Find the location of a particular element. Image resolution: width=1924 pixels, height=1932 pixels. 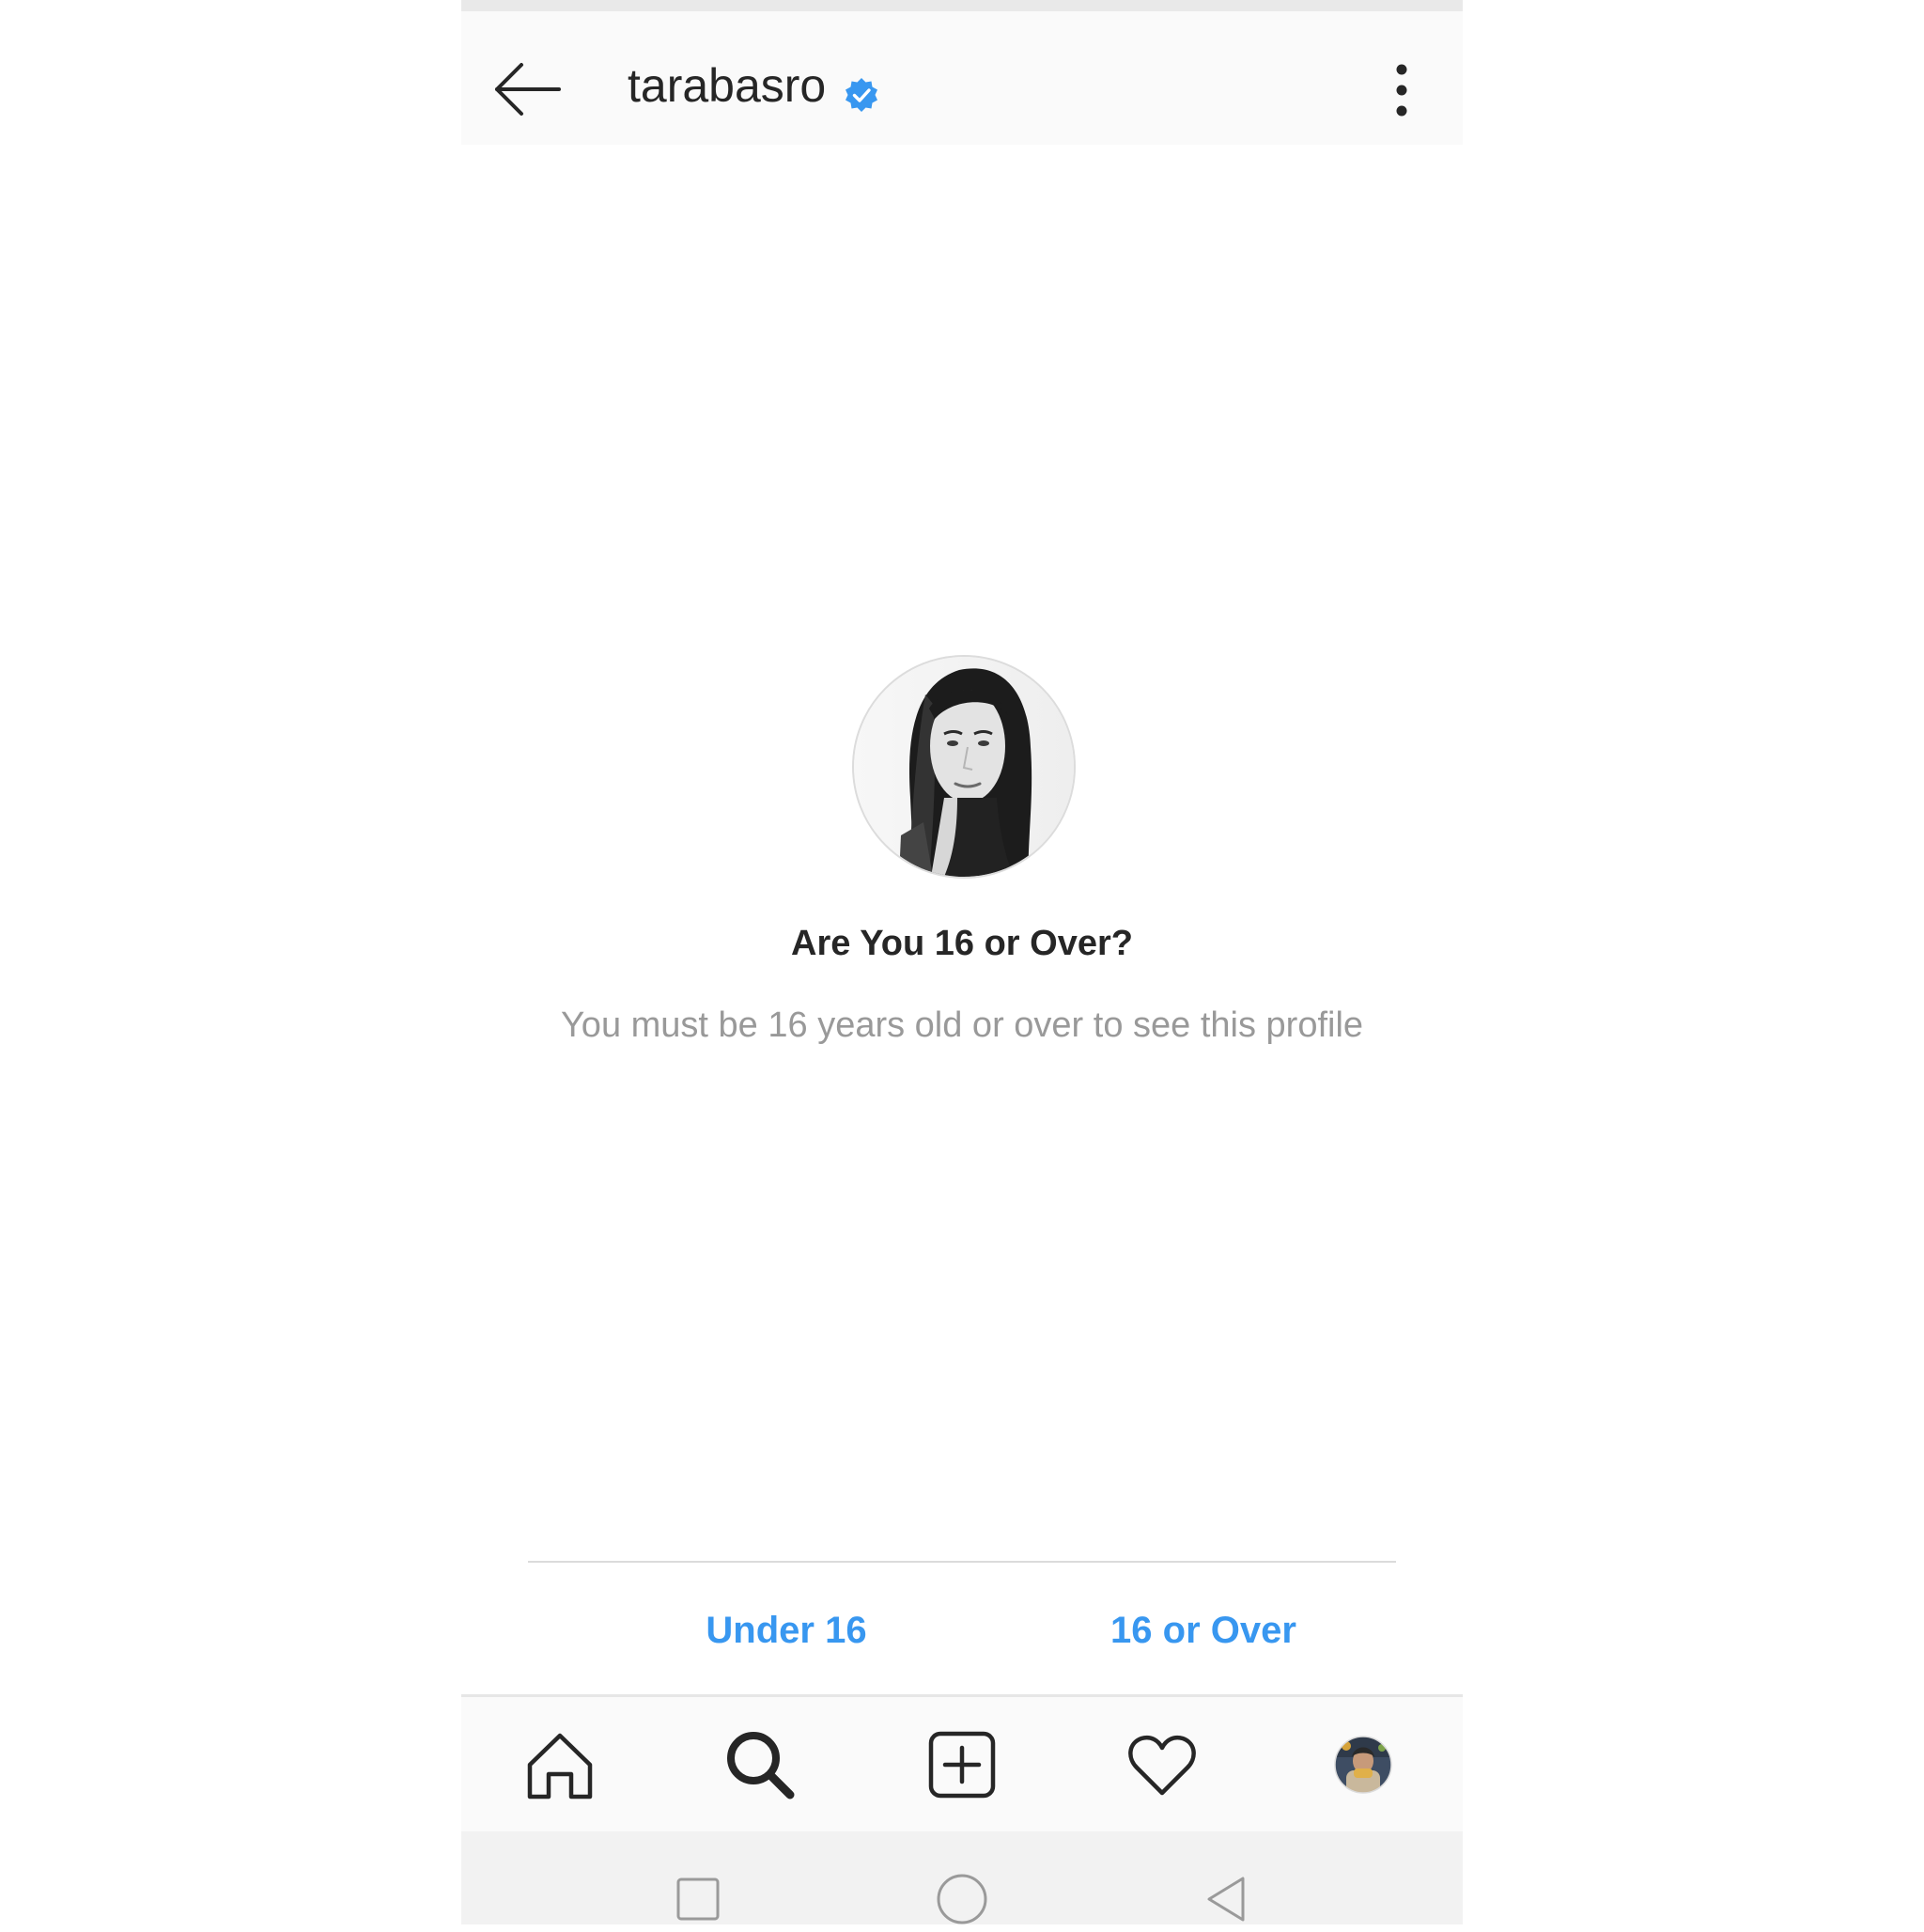

recents-square-icon is located at coordinates (698, 1899).